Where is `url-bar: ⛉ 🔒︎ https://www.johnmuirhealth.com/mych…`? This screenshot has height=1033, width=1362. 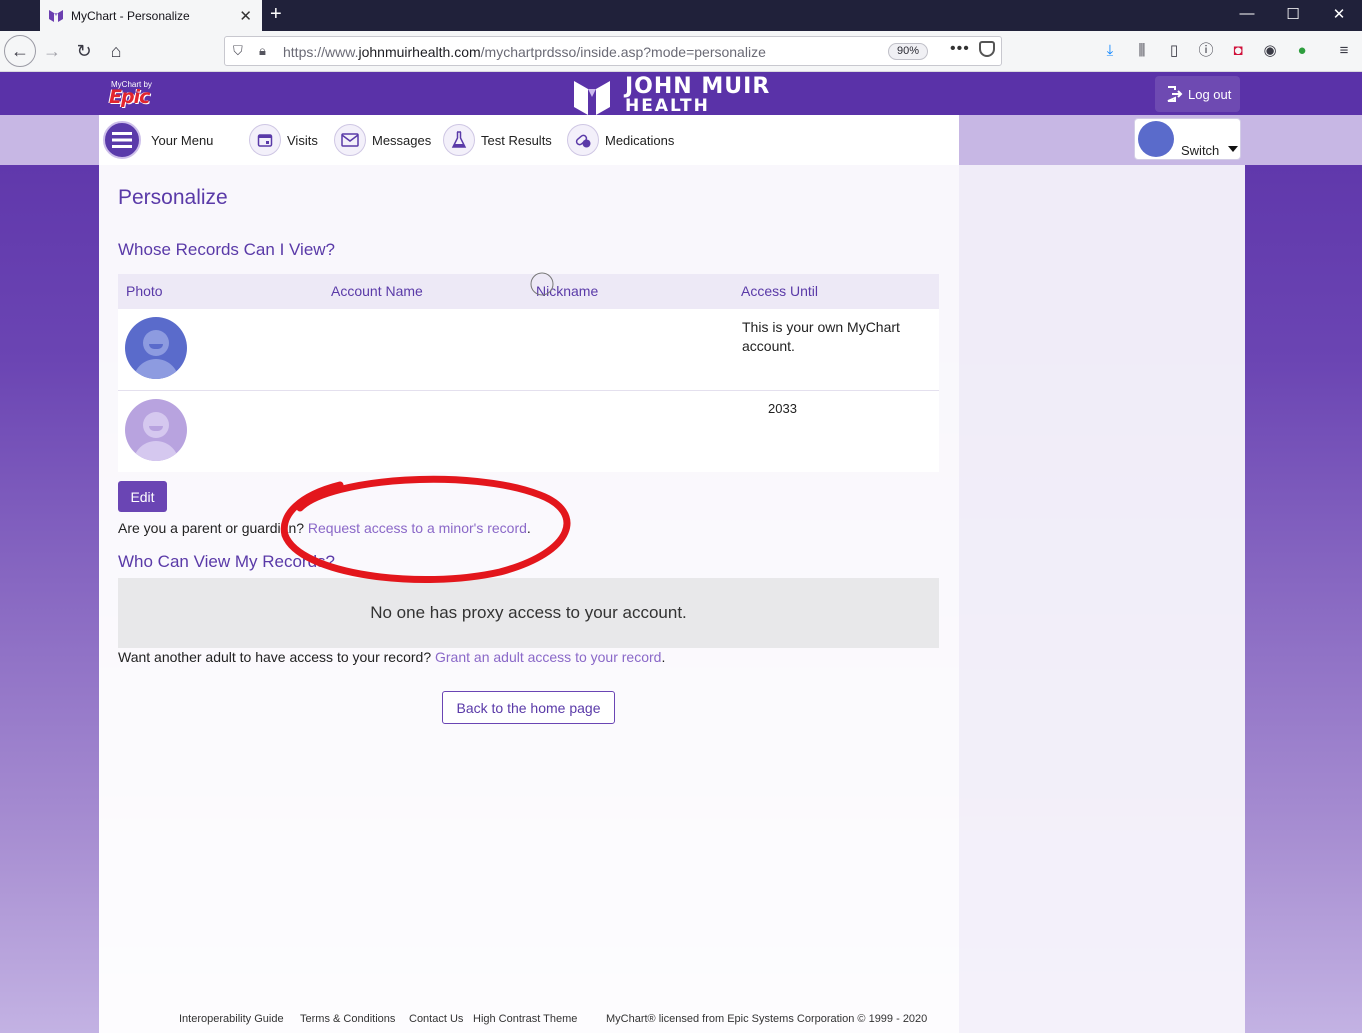 url-bar: ⛉ 🔒︎ https://www.johnmuirhealth.com/mych… is located at coordinates (613, 51).